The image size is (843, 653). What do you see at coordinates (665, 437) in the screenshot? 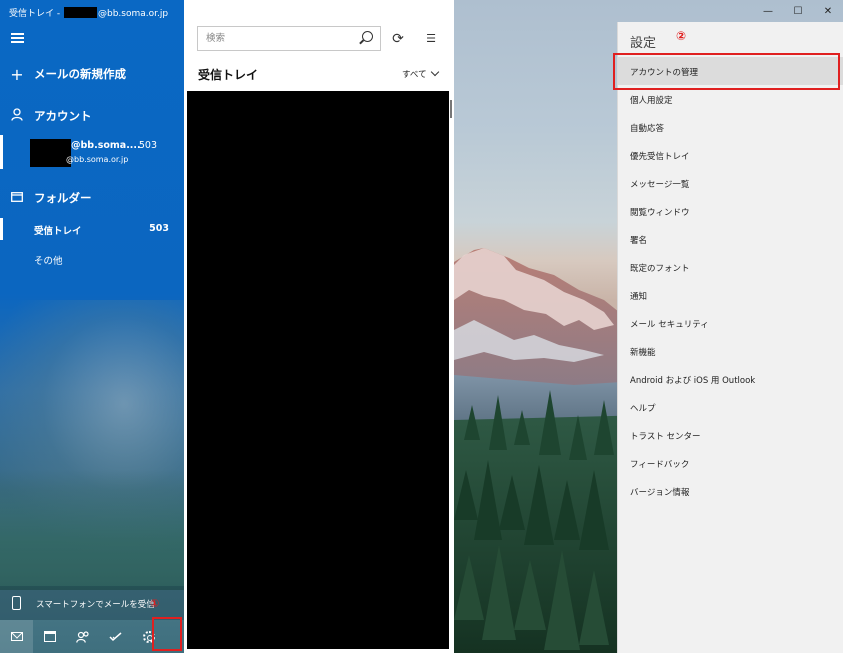
I see `settings-item-label: トラスト センター` at bounding box center [665, 437].